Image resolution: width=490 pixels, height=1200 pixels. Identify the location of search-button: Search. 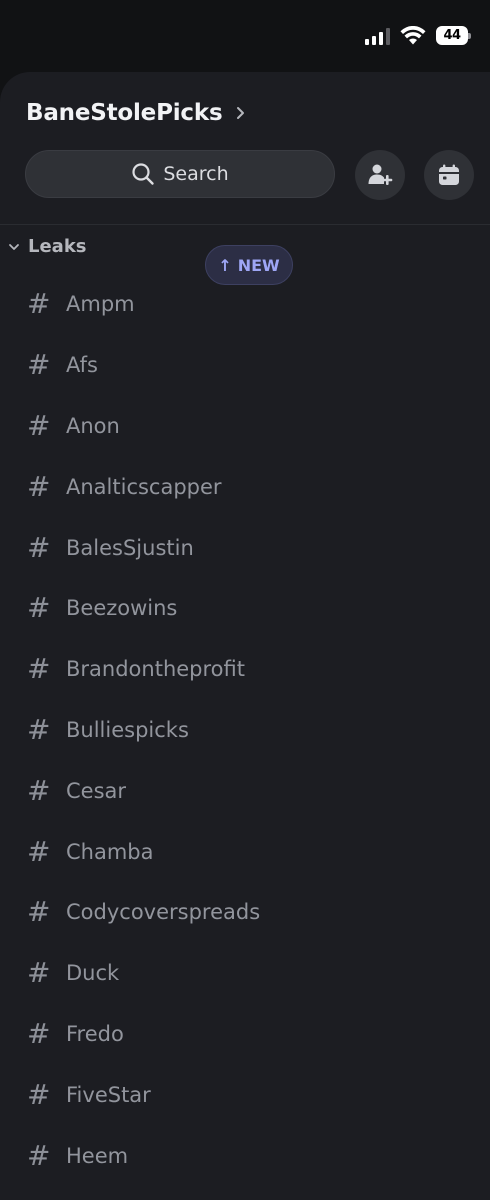
(180, 174).